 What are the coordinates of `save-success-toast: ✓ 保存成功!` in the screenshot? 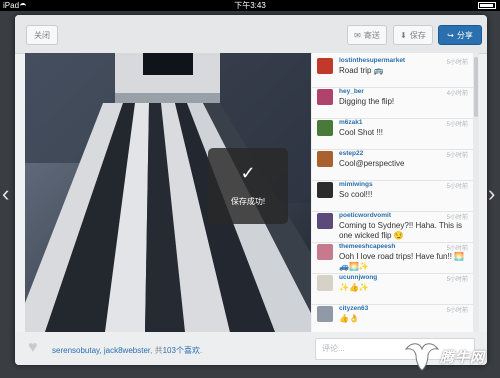 It's located at (248, 186).